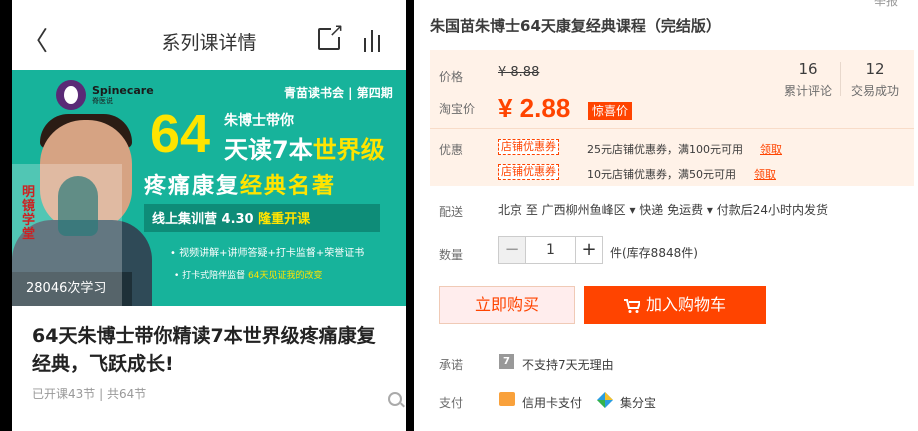 The width and height of the screenshot is (918, 431). What do you see at coordinates (410, 215) in the screenshot?
I see `phone-frame-right` at bounding box center [410, 215].